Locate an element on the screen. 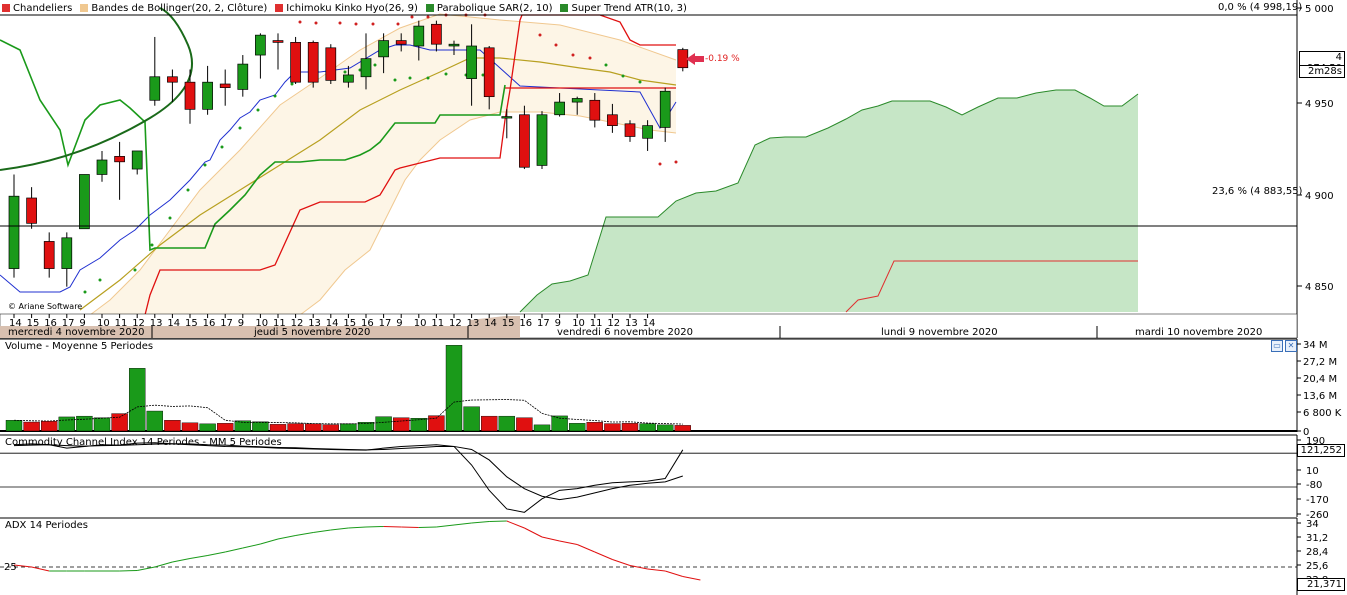  time-tick-label: 15 is located at coordinates (508, 323).